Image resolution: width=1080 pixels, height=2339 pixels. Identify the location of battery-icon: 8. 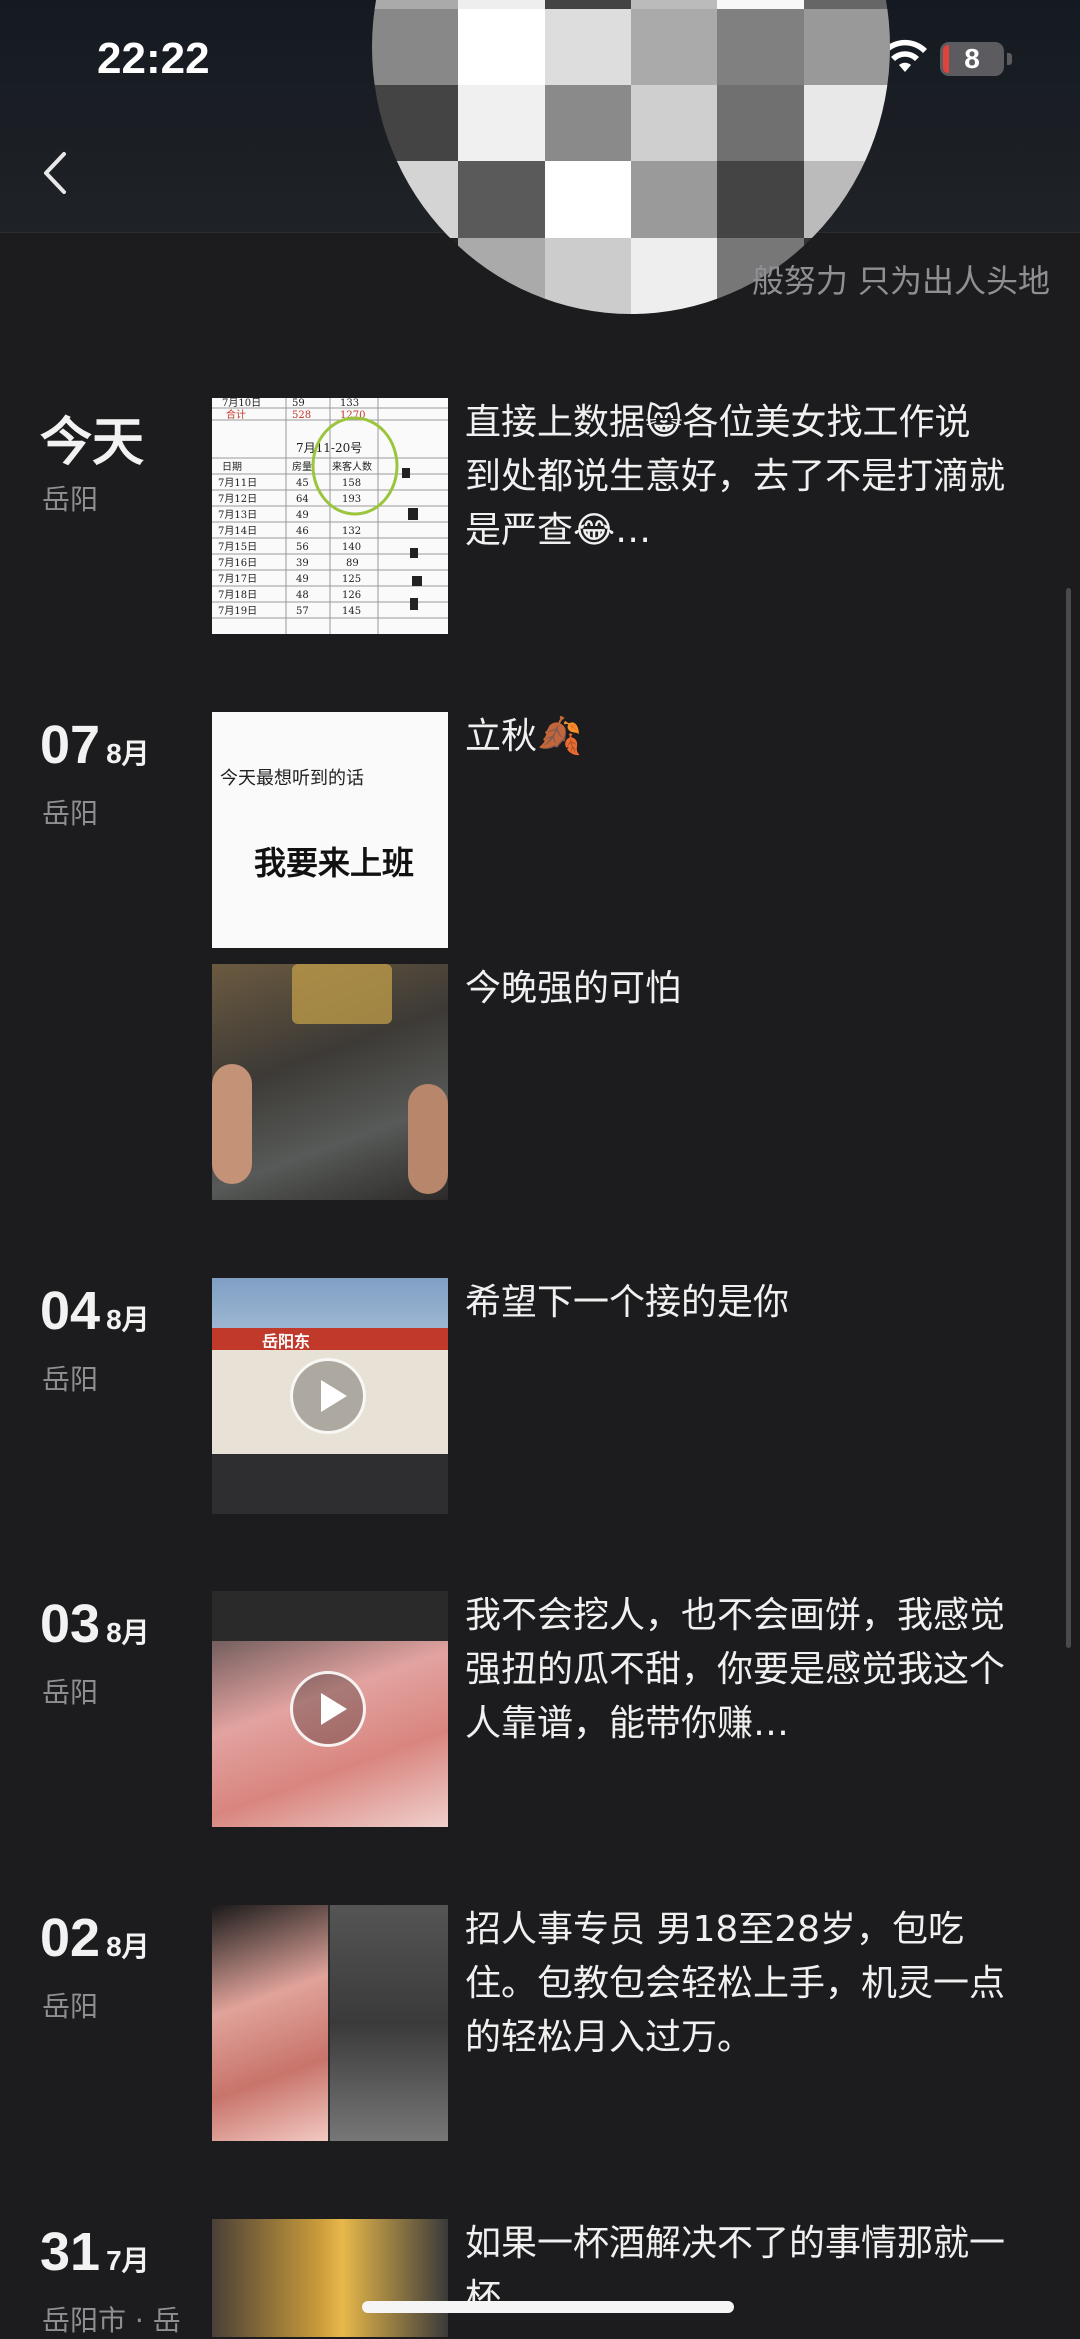
(976, 59).